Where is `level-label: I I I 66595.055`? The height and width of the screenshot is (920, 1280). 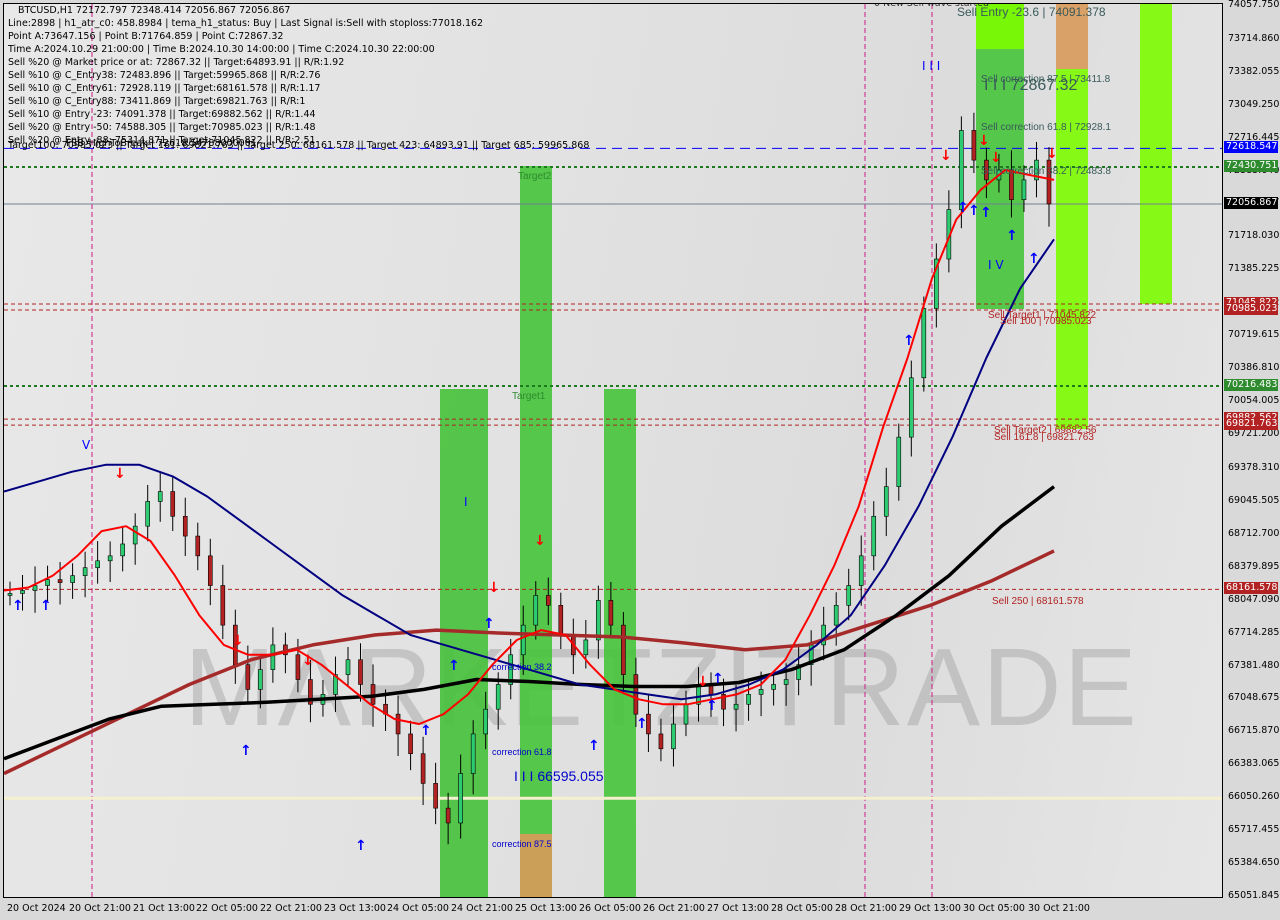 level-label: I I I 66595.055 is located at coordinates (559, 776).